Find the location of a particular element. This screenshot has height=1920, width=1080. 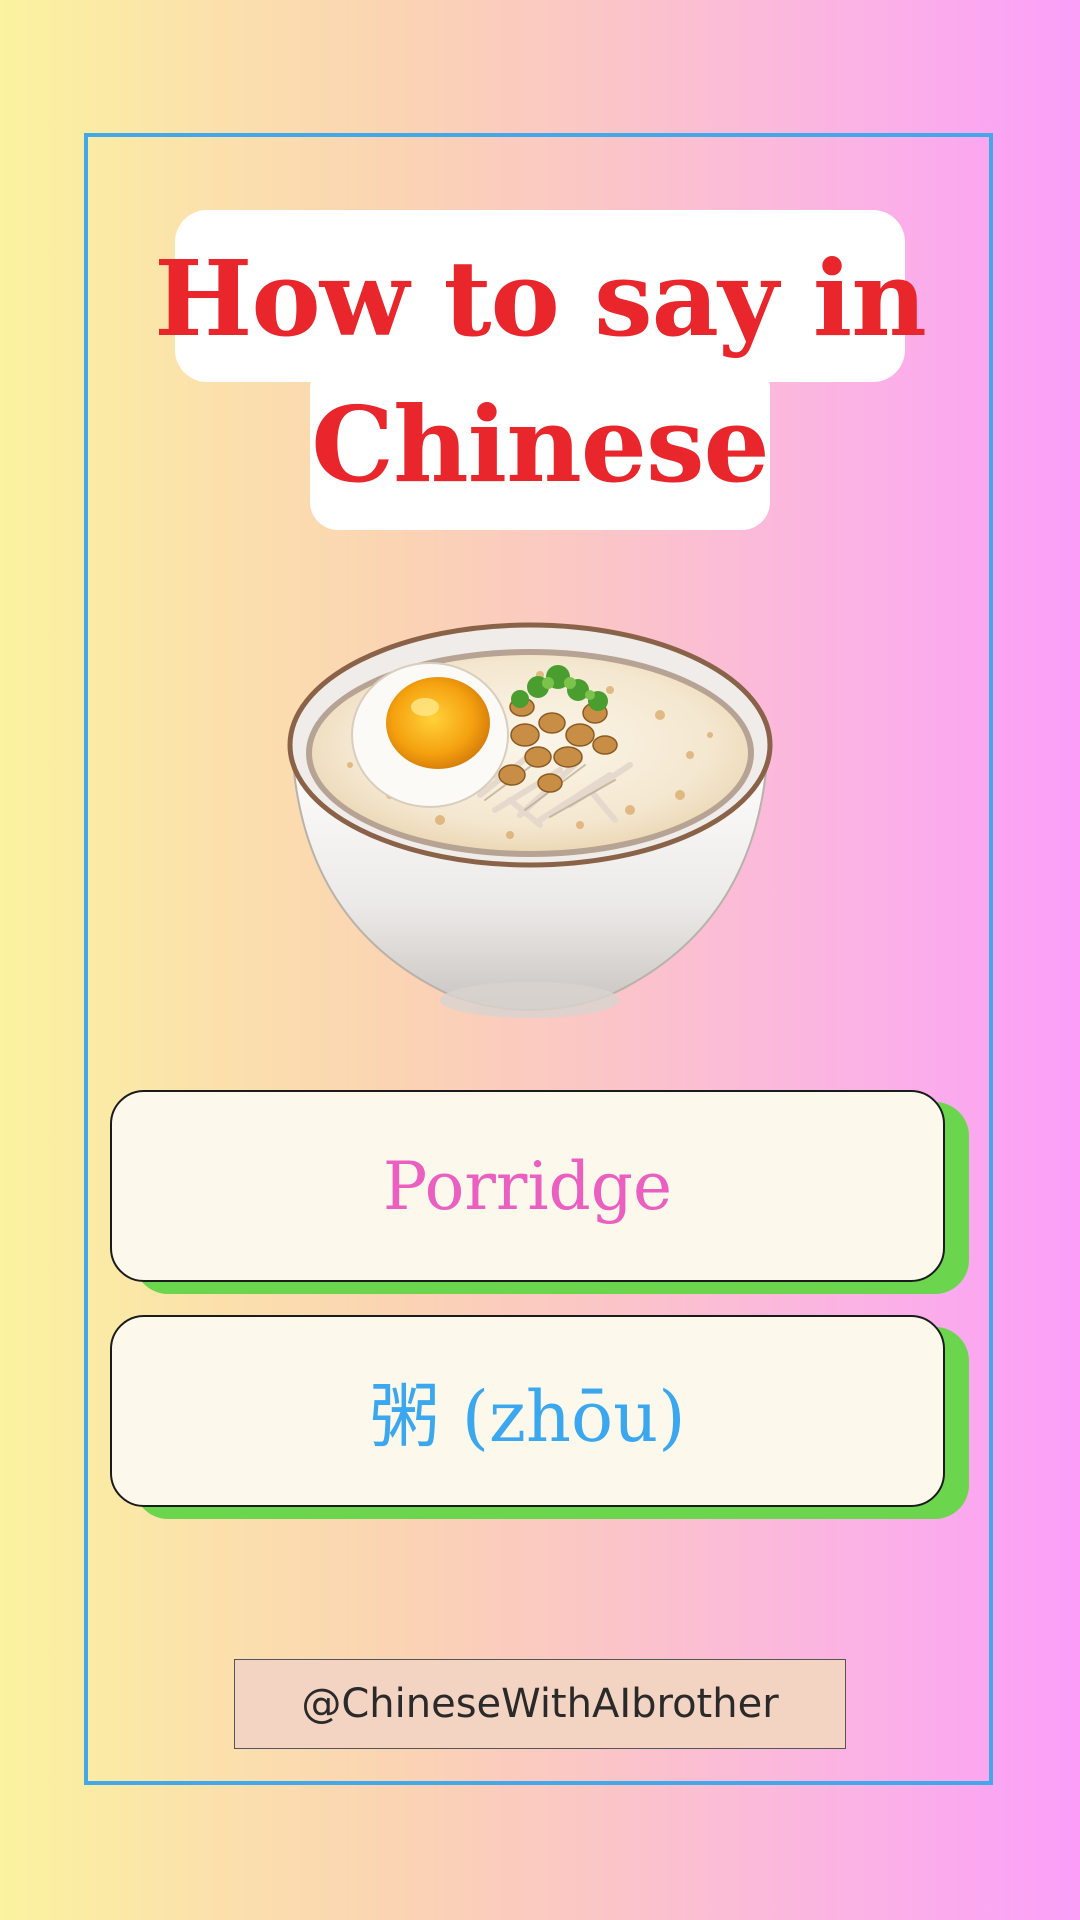

page-title: How to say in Chinese is located at coordinates (540, 372).